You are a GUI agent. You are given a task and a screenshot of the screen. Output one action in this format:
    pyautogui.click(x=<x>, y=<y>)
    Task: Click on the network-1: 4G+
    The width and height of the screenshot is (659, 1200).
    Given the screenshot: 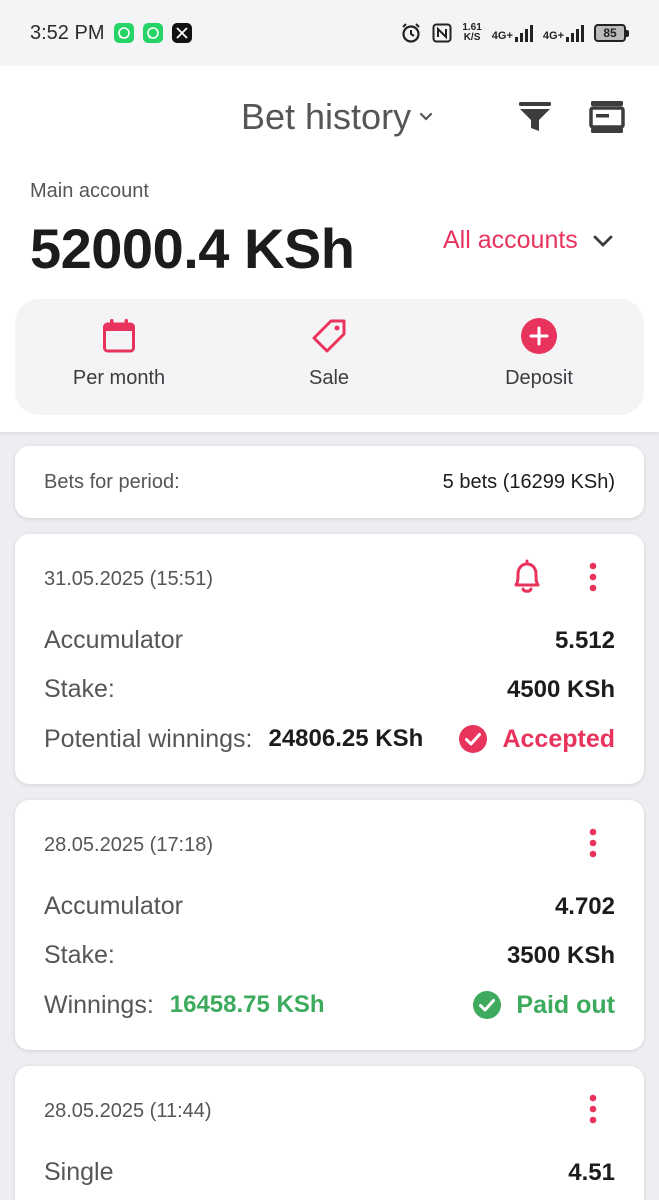 What is the action you would take?
    pyautogui.click(x=512, y=33)
    